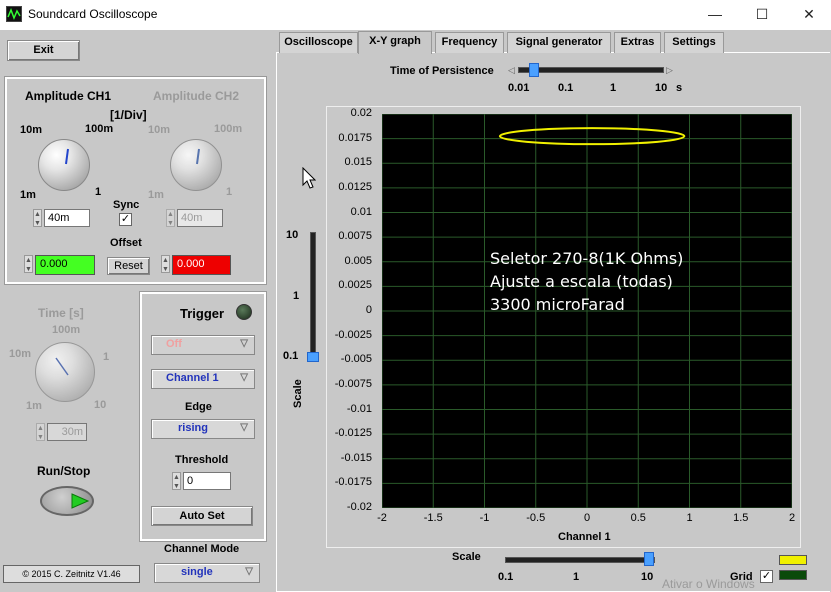  What do you see at coordinates (689, 518) in the screenshot?
I see `x-tick-label: 1` at bounding box center [689, 518].